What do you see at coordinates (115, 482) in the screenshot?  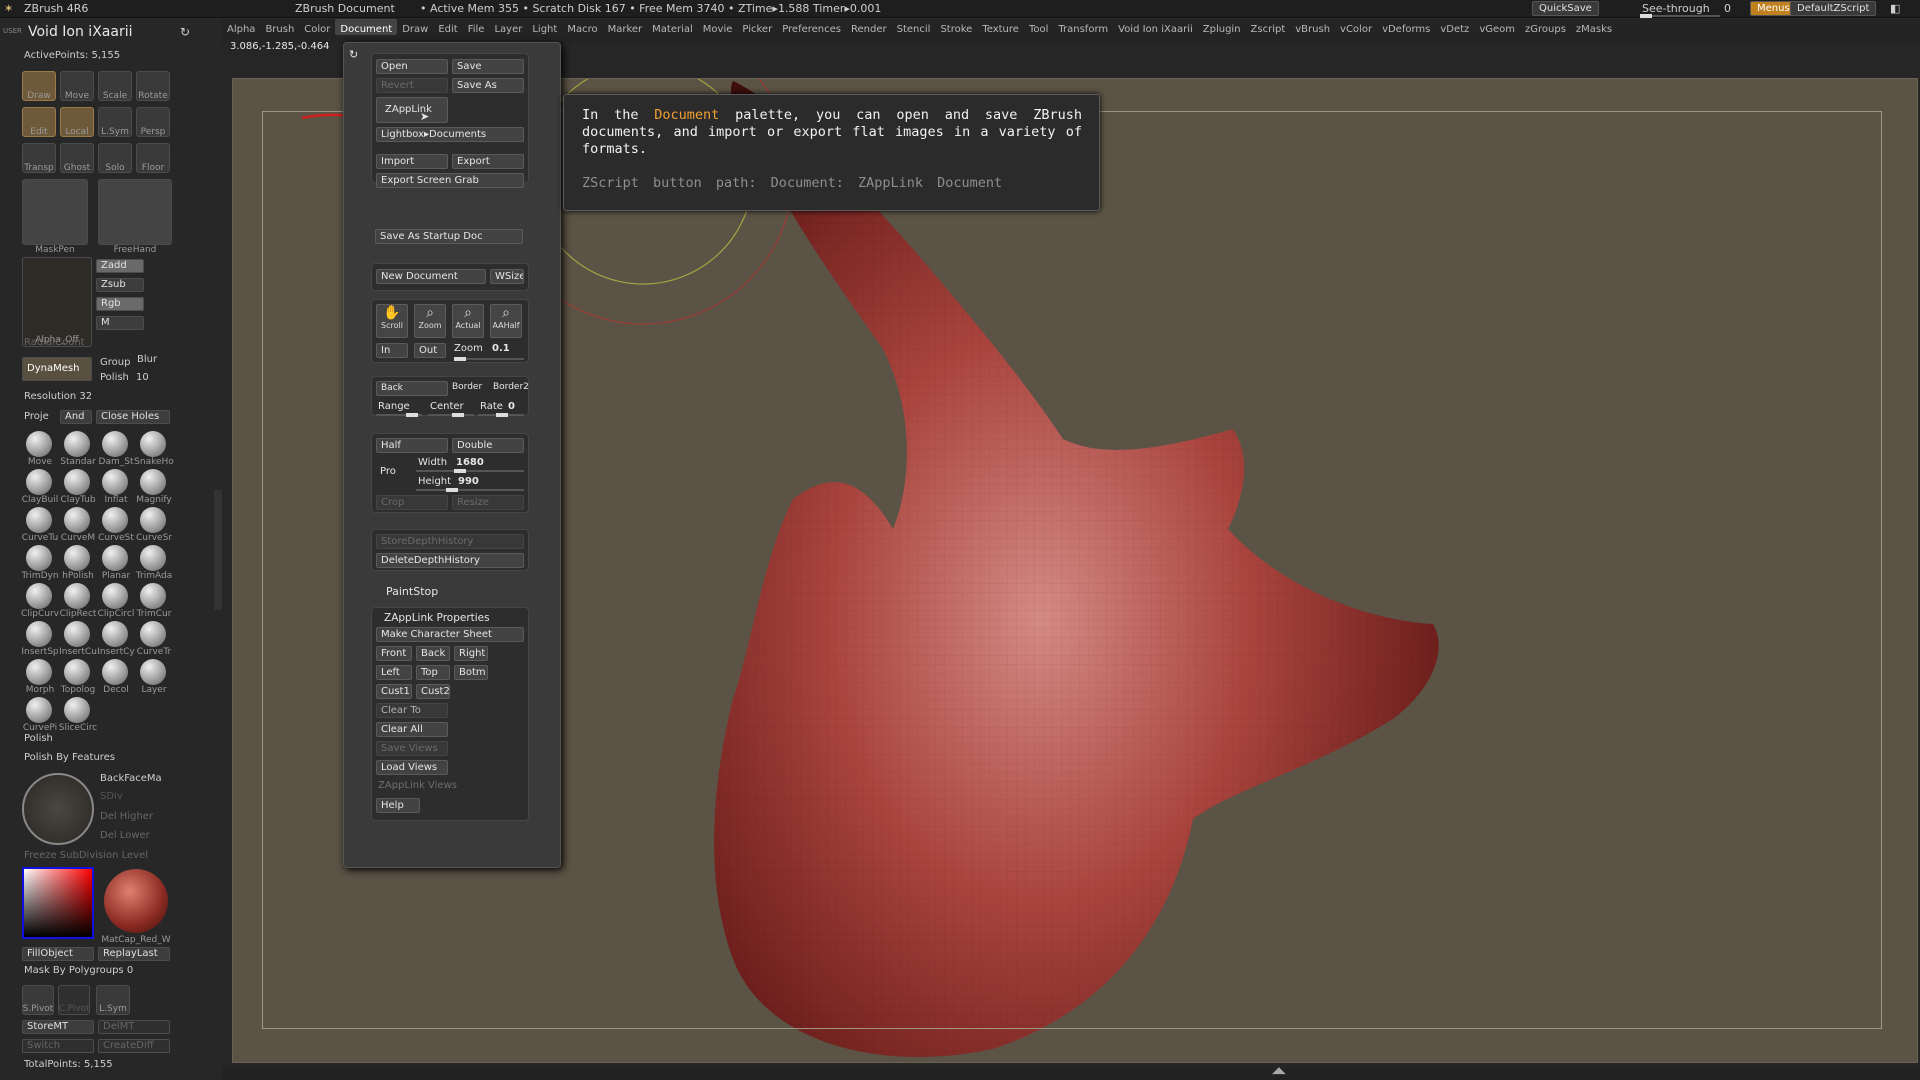 I see `brush-inflat-button` at bounding box center [115, 482].